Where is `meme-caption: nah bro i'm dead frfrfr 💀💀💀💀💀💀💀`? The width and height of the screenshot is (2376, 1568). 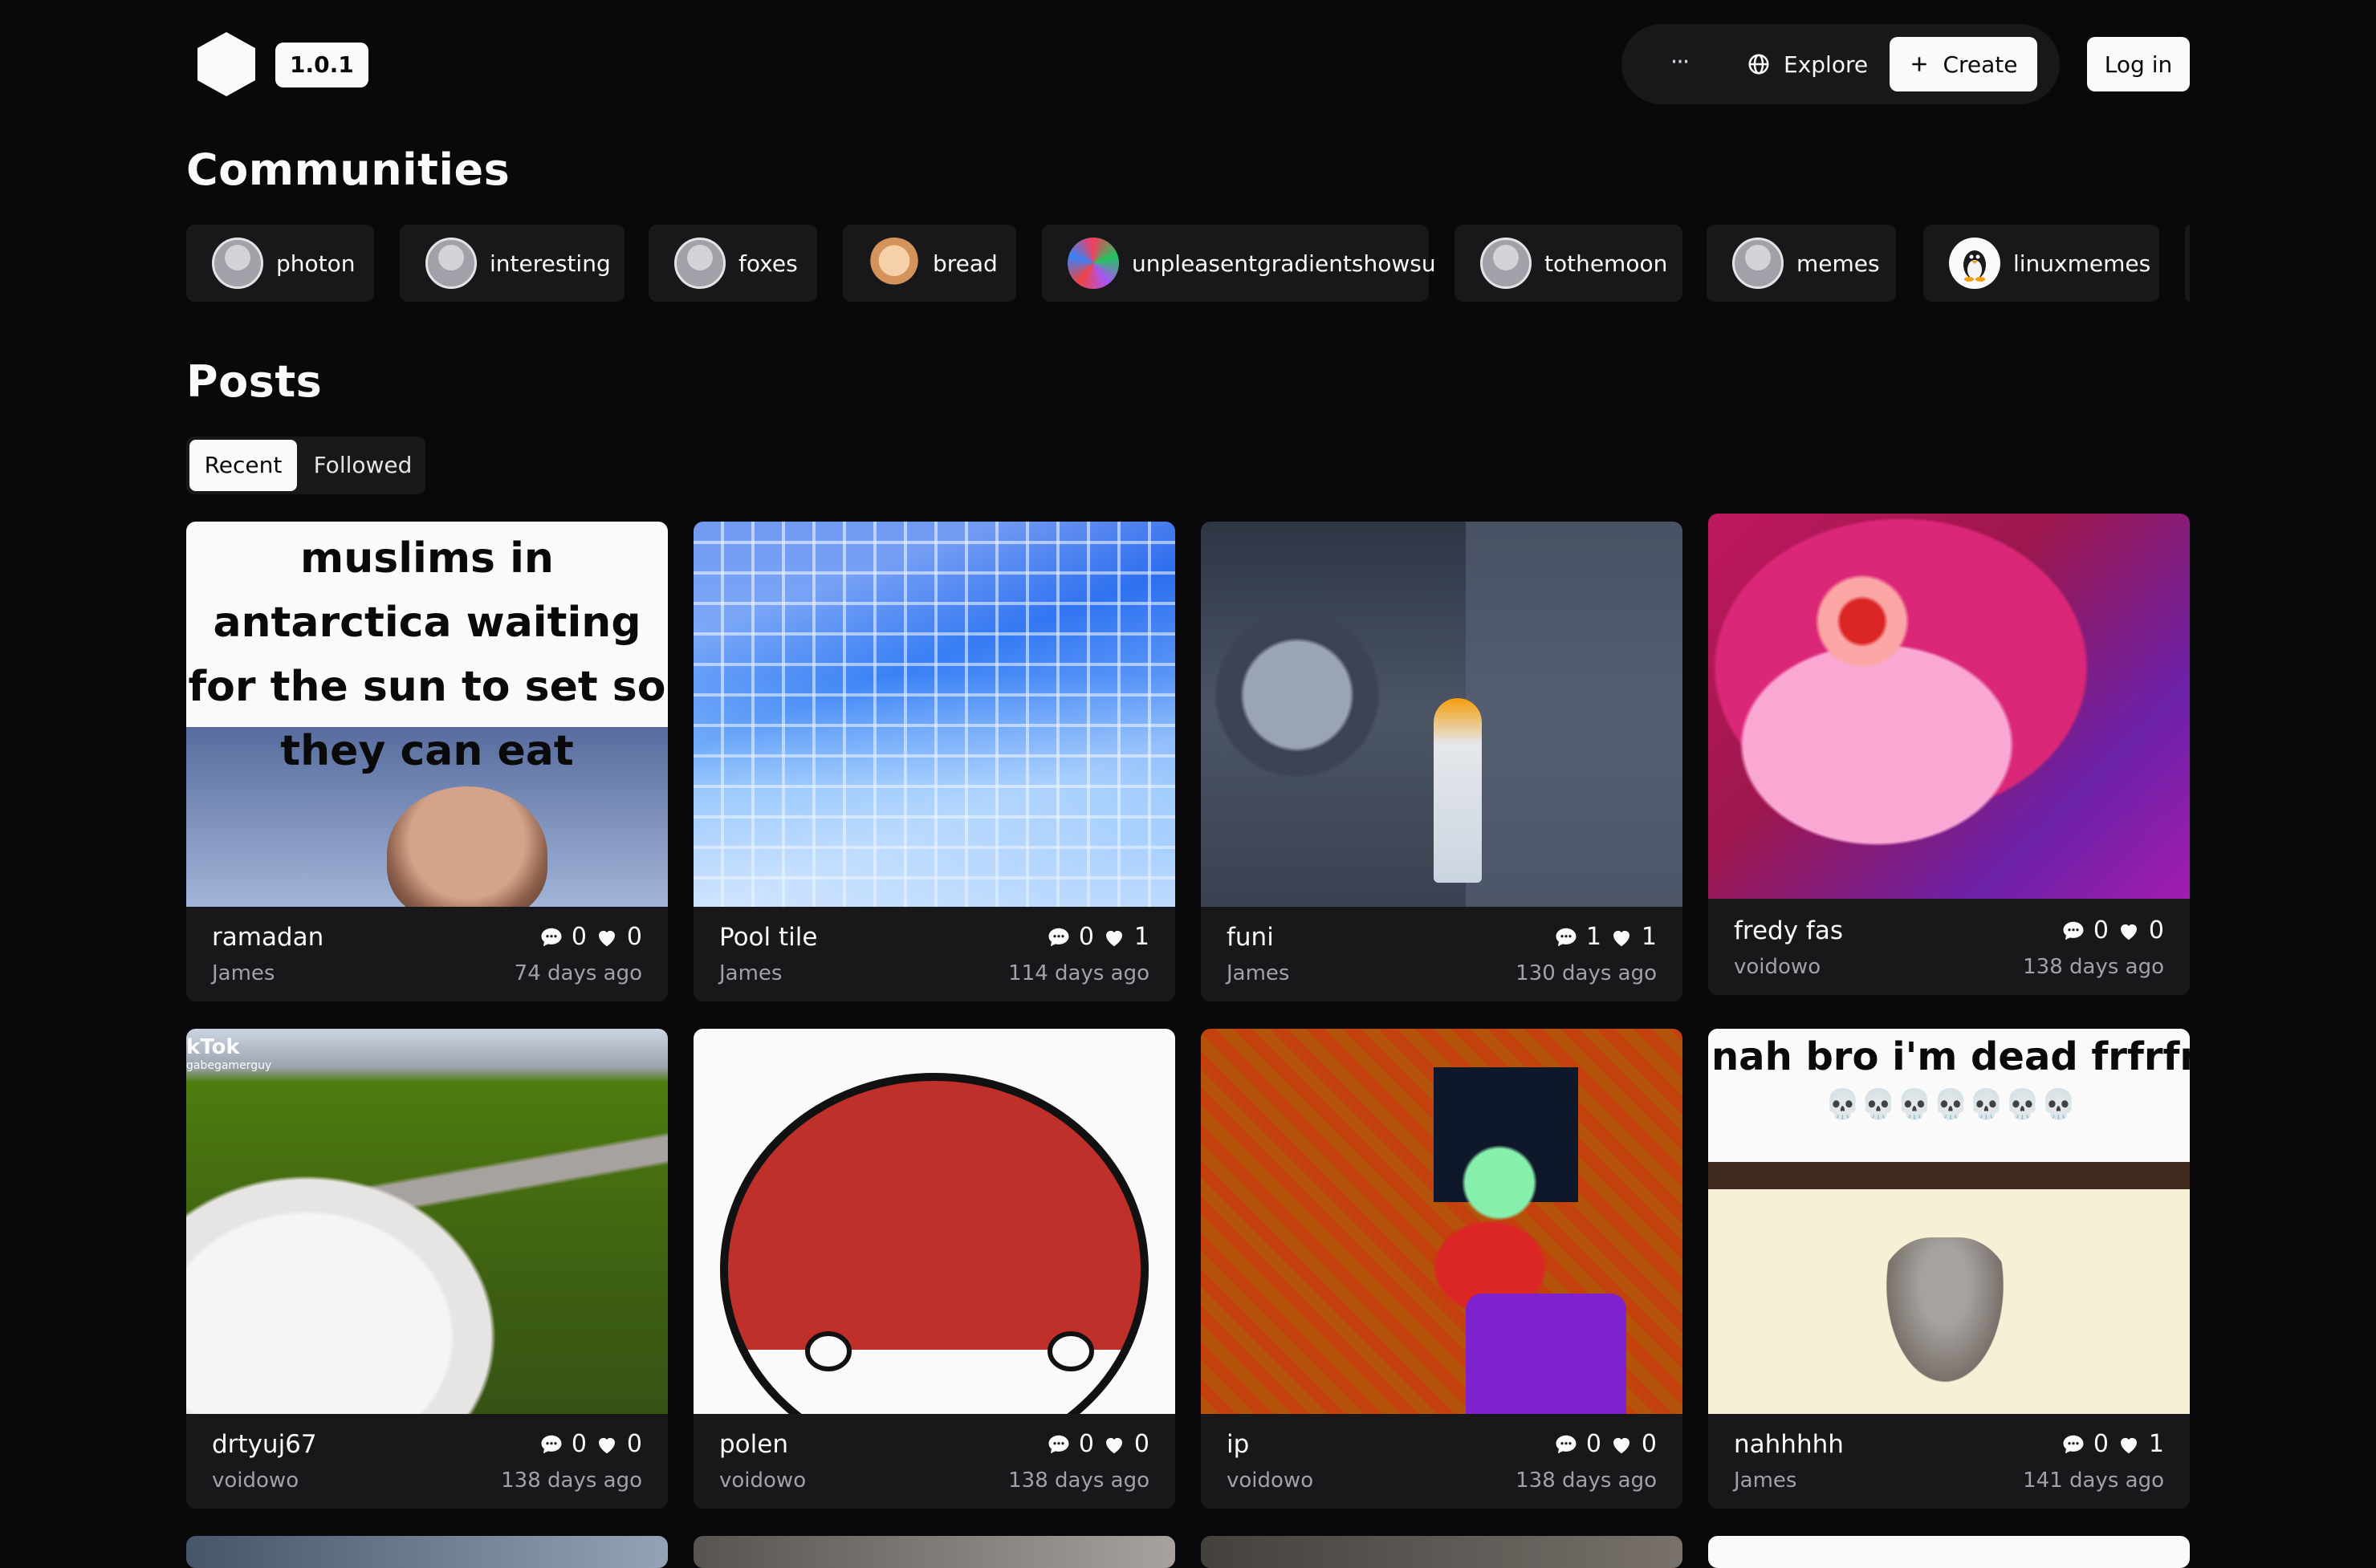 meme-caption: nah bro i'm dead frfrfr 💀💀💀💀💀💀💀 is located at coordinates (1949, 1095).